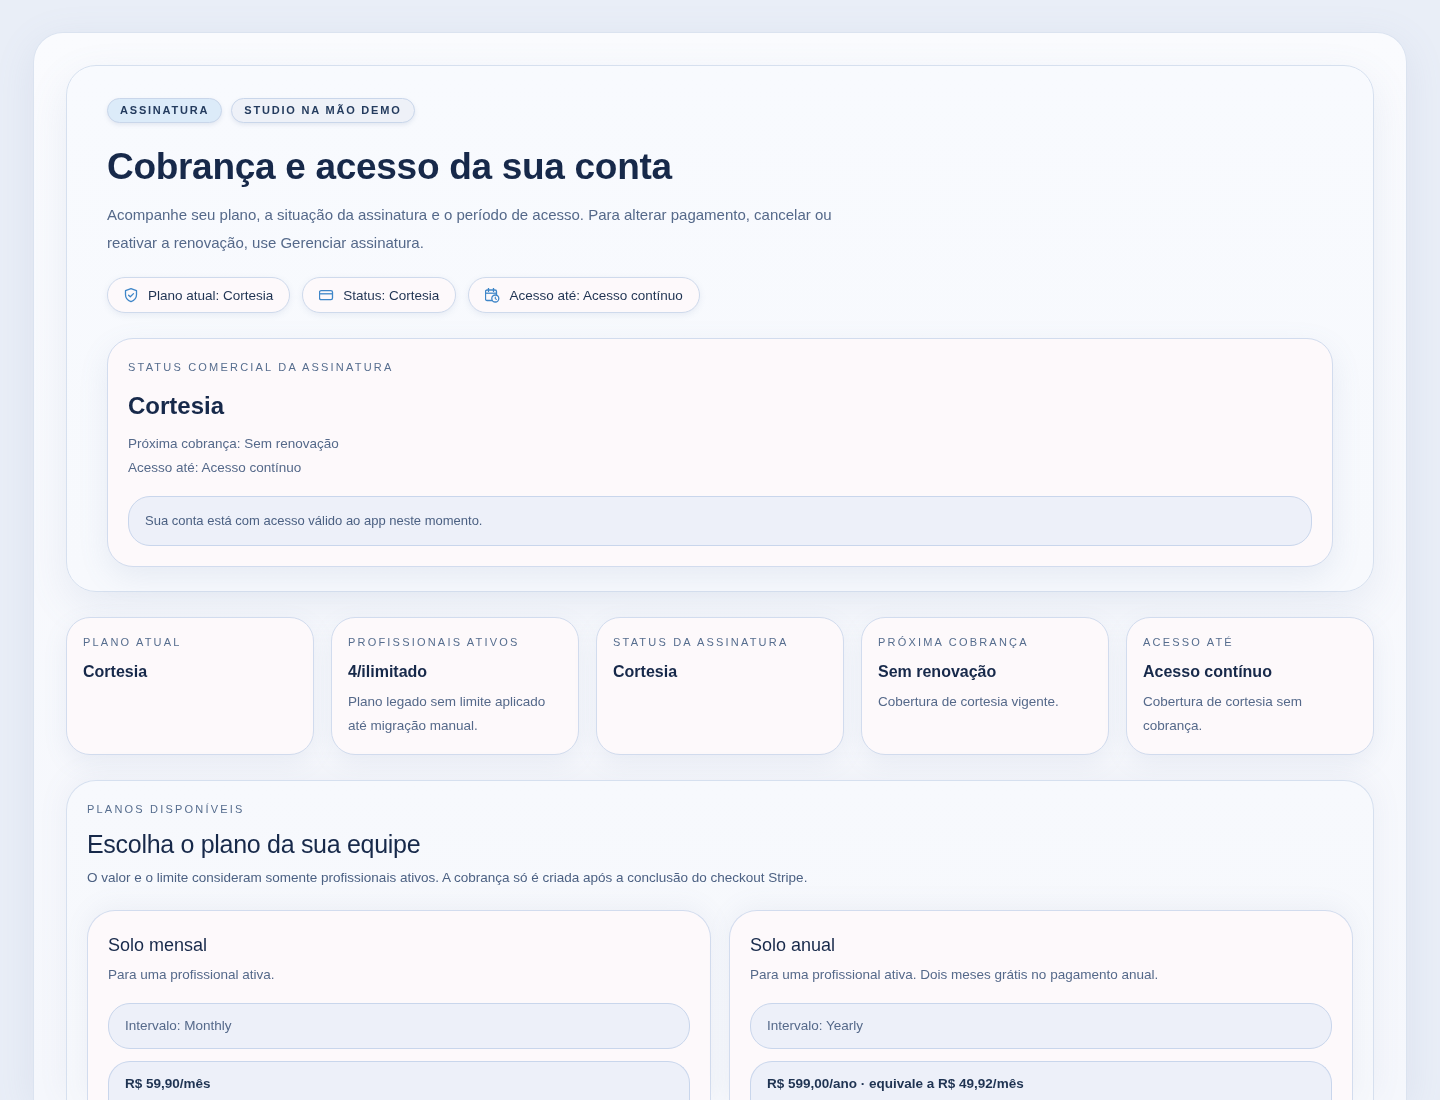 The height and width of the screenshot is (1100, 1440). Describe the element at coordinates (323, 110) in the screenshot. I see `section-tag: STUDIO NA MÃO DEMO` at that location.